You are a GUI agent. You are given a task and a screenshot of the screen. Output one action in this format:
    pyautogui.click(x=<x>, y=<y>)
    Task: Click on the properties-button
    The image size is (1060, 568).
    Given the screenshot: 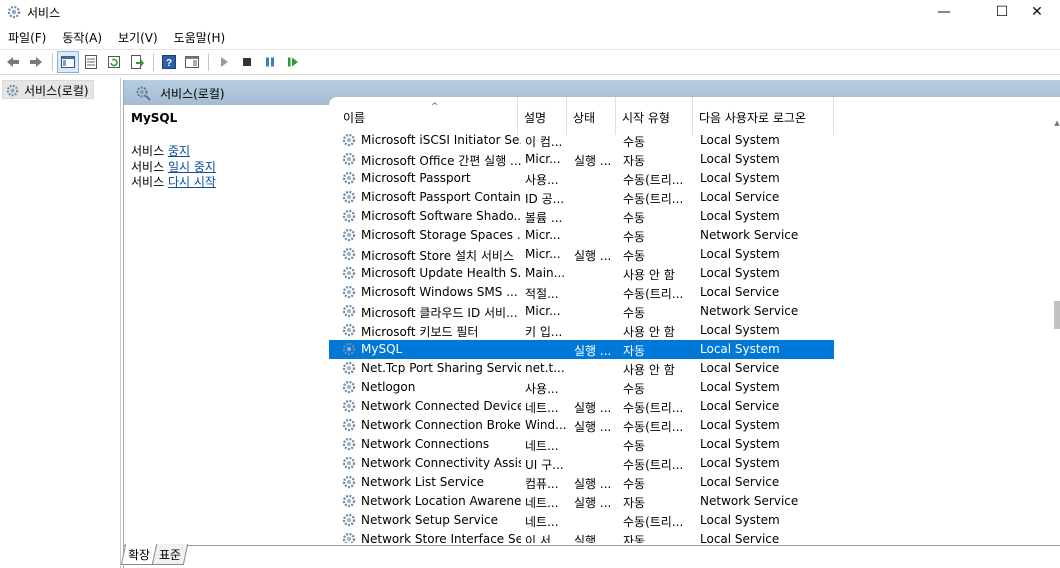 What is the action you would take?
    pyautogui.click(x=91, y=62)
    